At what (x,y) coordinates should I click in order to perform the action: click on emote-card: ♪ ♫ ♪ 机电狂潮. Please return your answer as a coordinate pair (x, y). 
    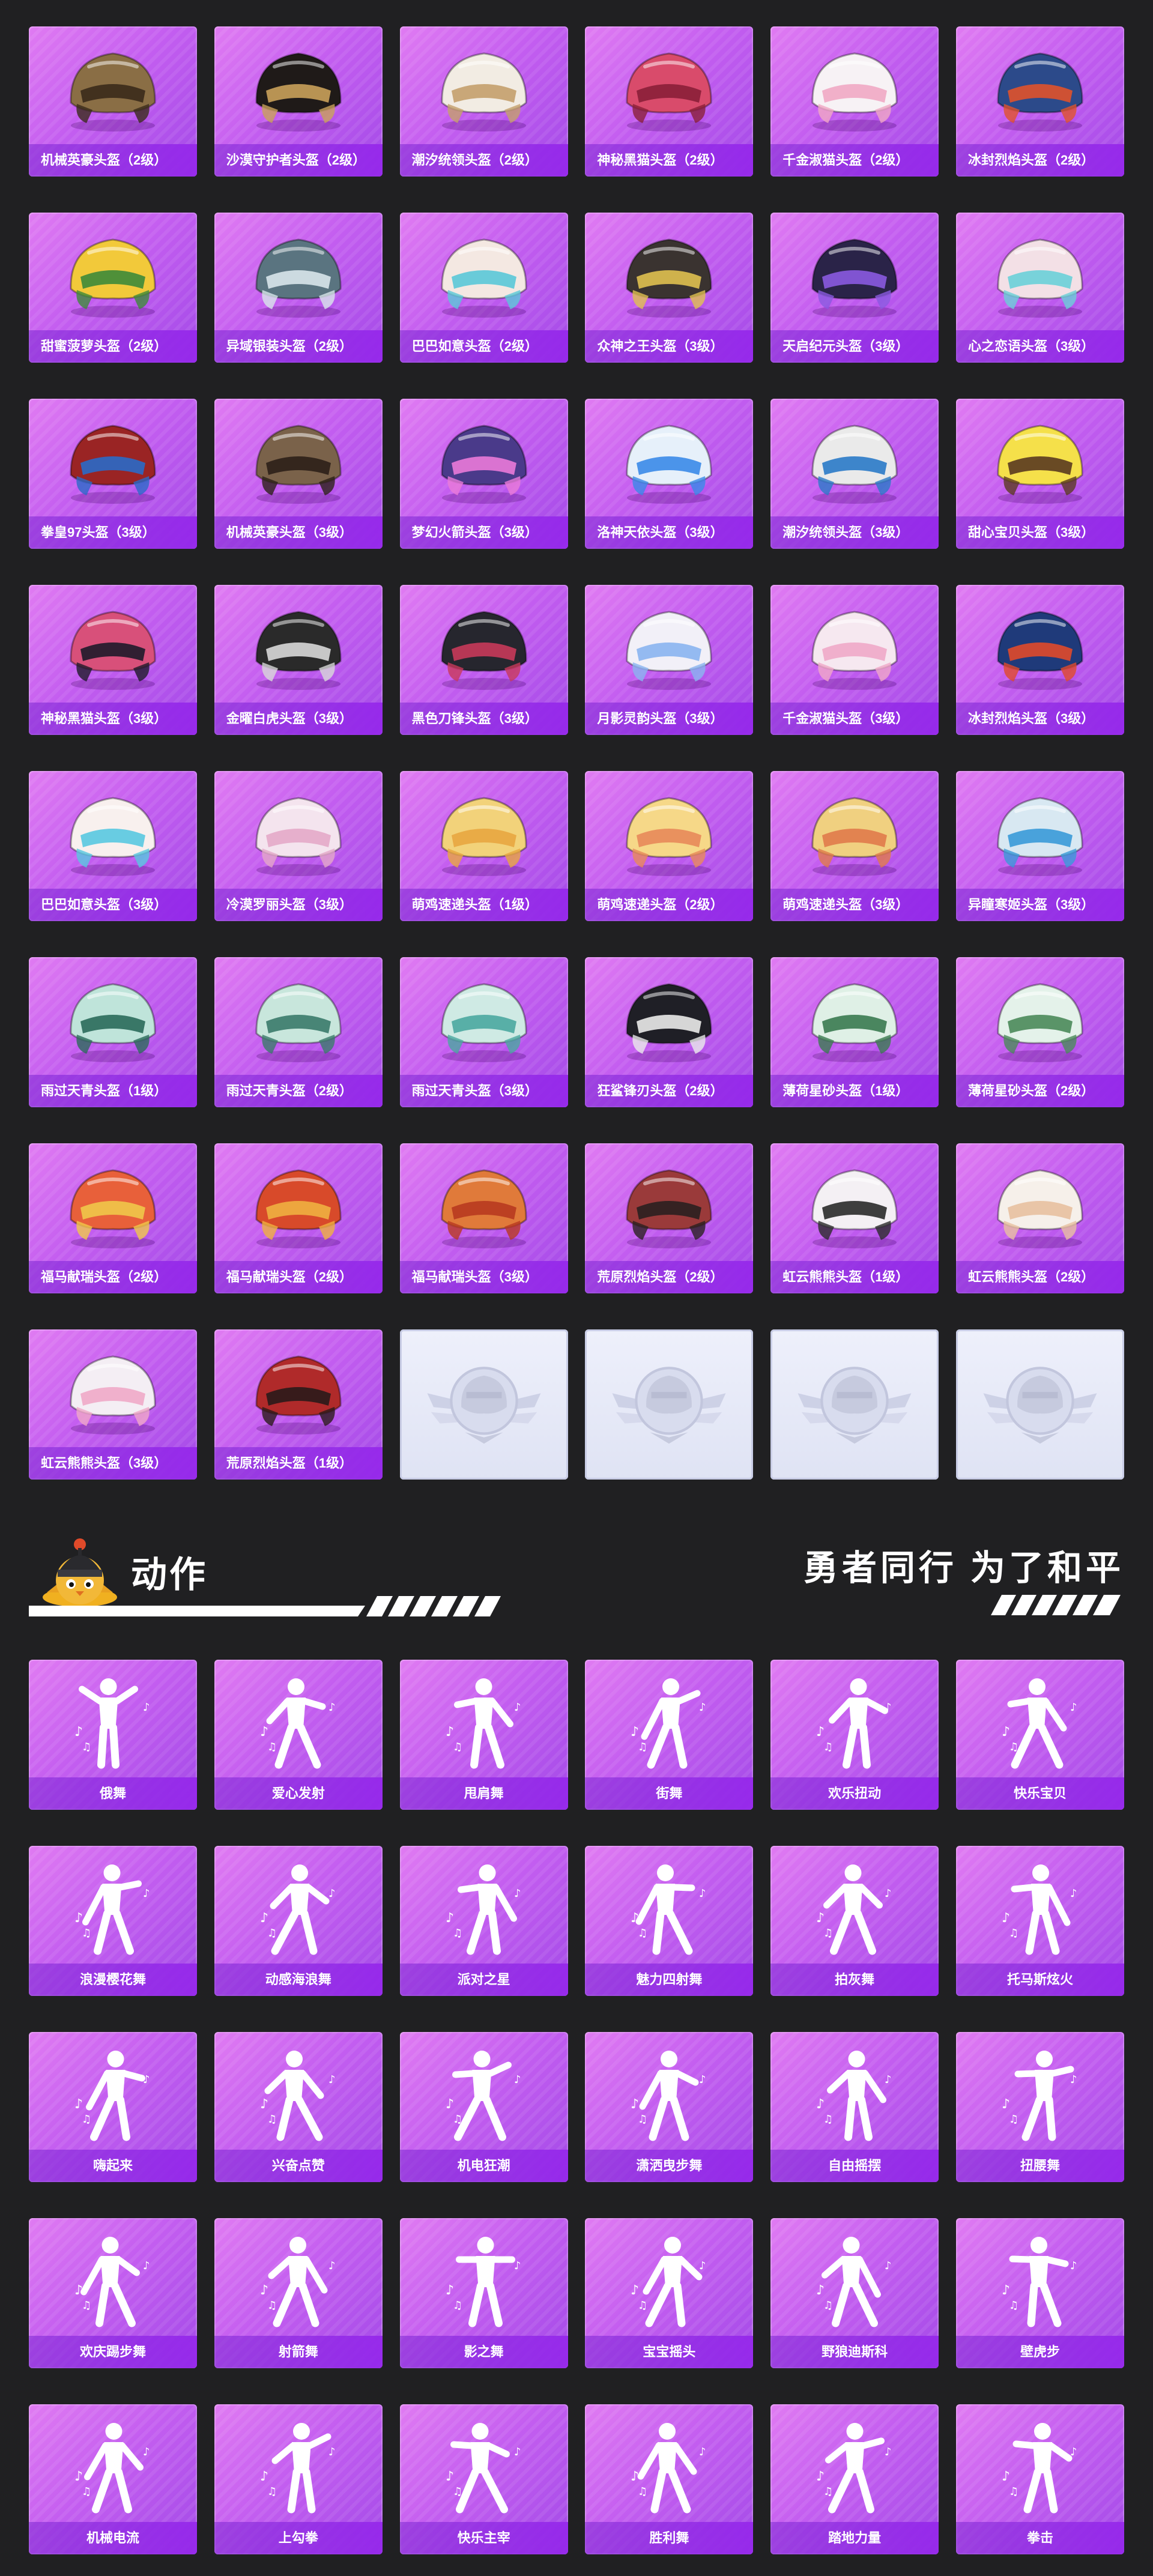
    Looking at the image, I should click on (483, 2107).